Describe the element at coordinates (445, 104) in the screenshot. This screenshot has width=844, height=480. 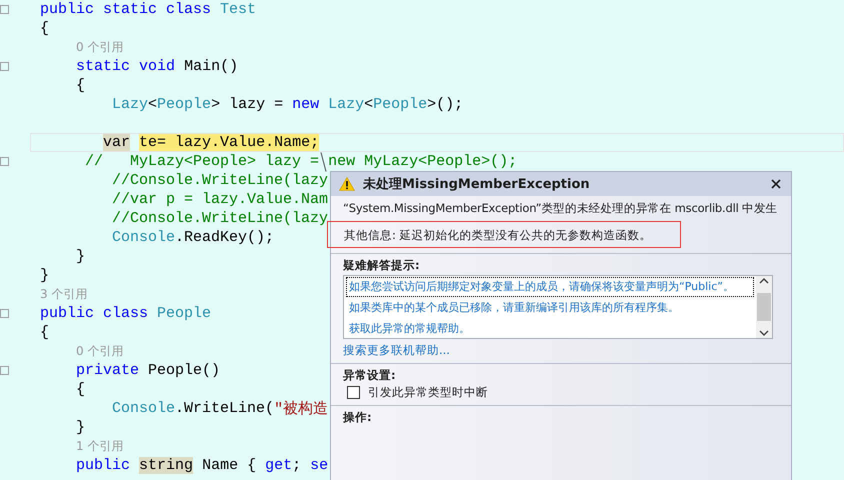
I see `code-token: >();` at that location.